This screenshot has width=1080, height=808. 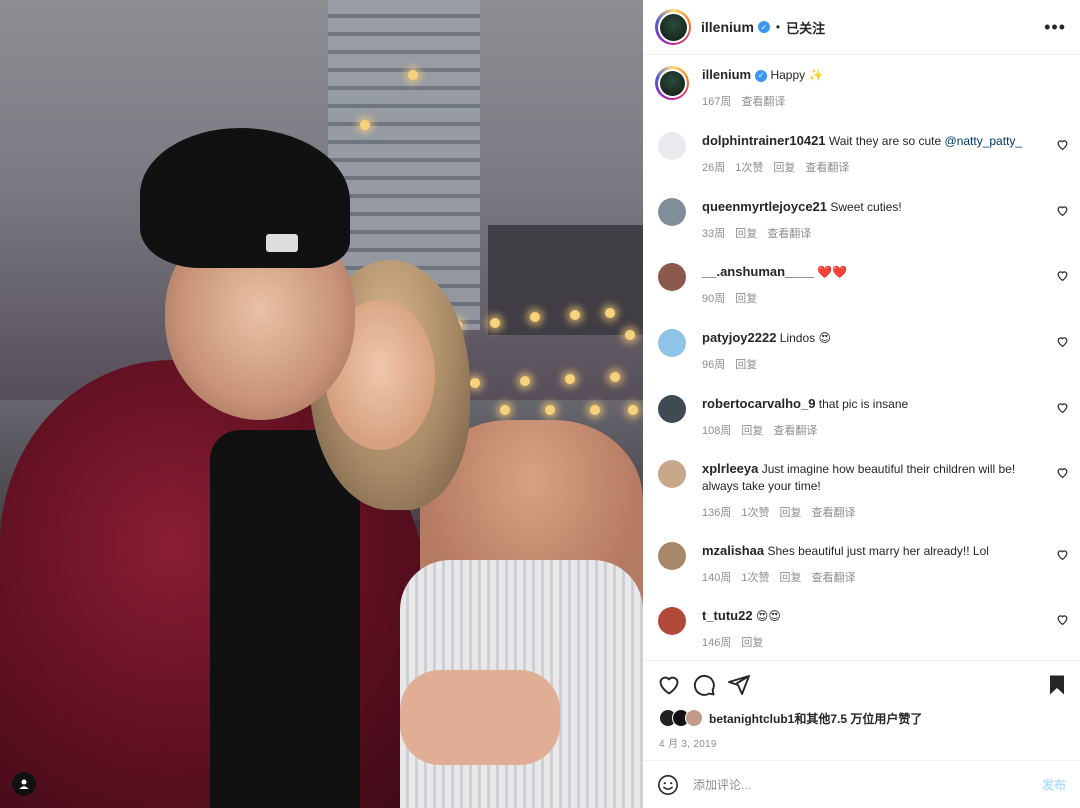 What do you see at coordinates (764, 140) in the screenshot?
I see `comment-username: dolphintrainer10421` at bounding box center [764, 140].